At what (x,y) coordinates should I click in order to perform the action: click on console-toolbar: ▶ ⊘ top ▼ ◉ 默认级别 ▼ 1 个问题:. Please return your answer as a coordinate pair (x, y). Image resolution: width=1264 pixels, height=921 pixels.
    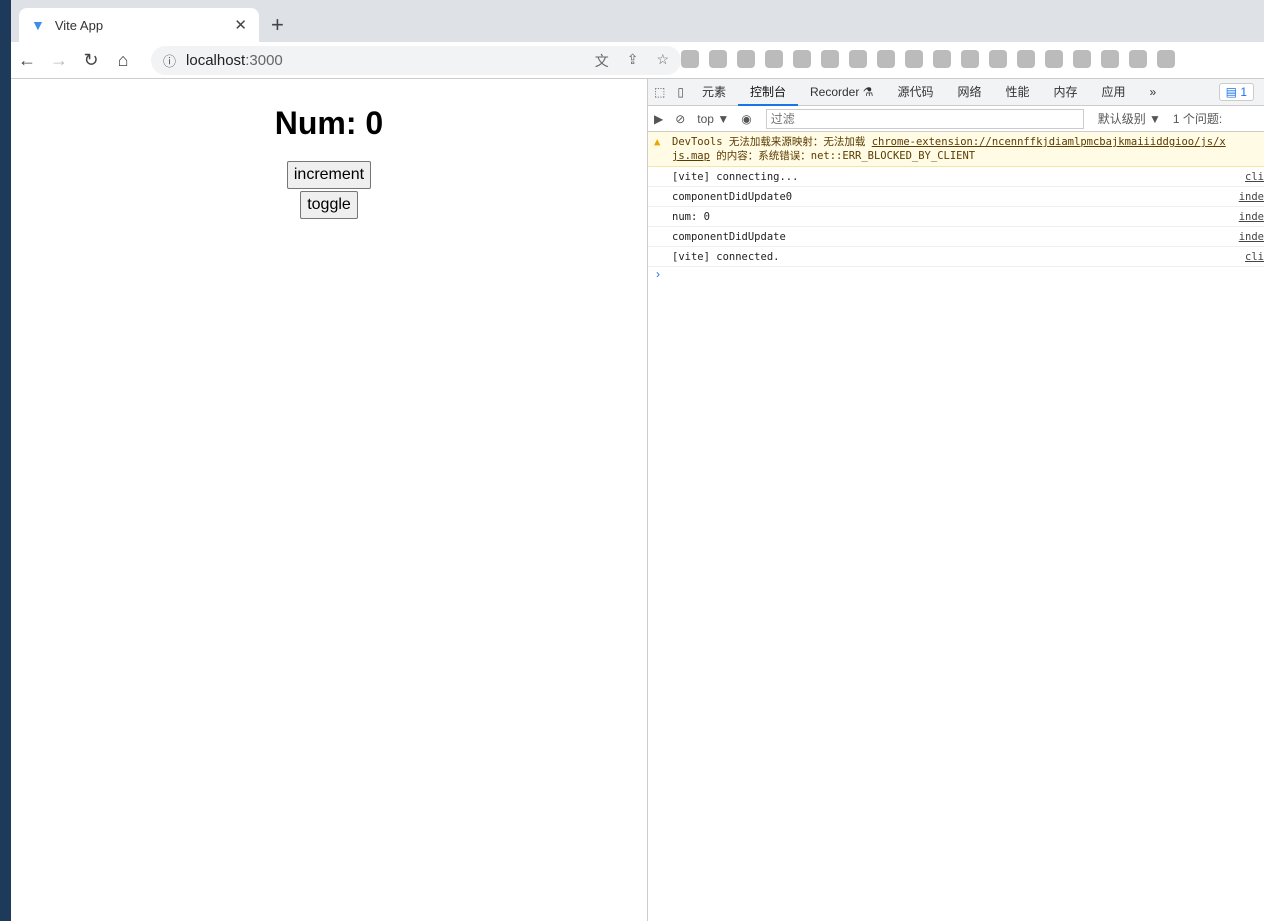
    Looking at the image, I should click on (956, 119).